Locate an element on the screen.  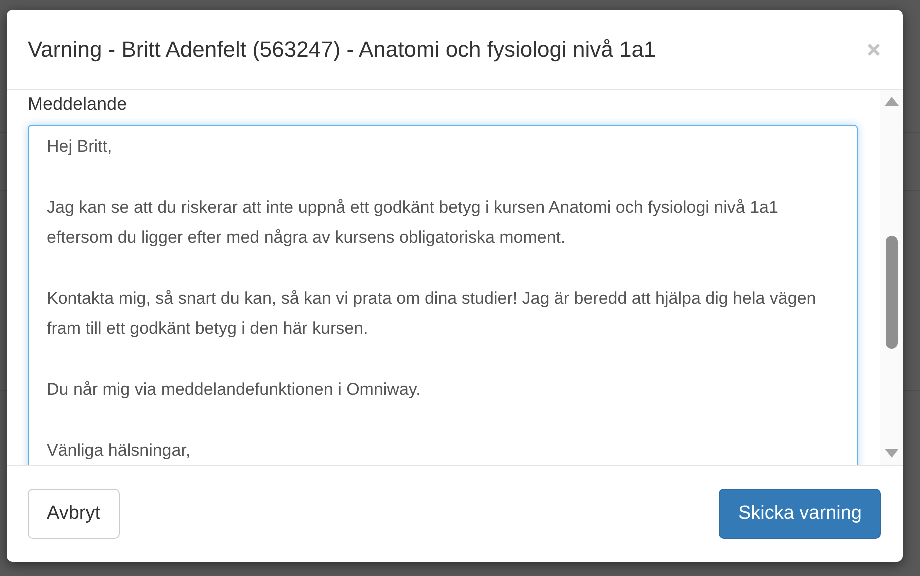
close-button is located at coordinates (874, 49).